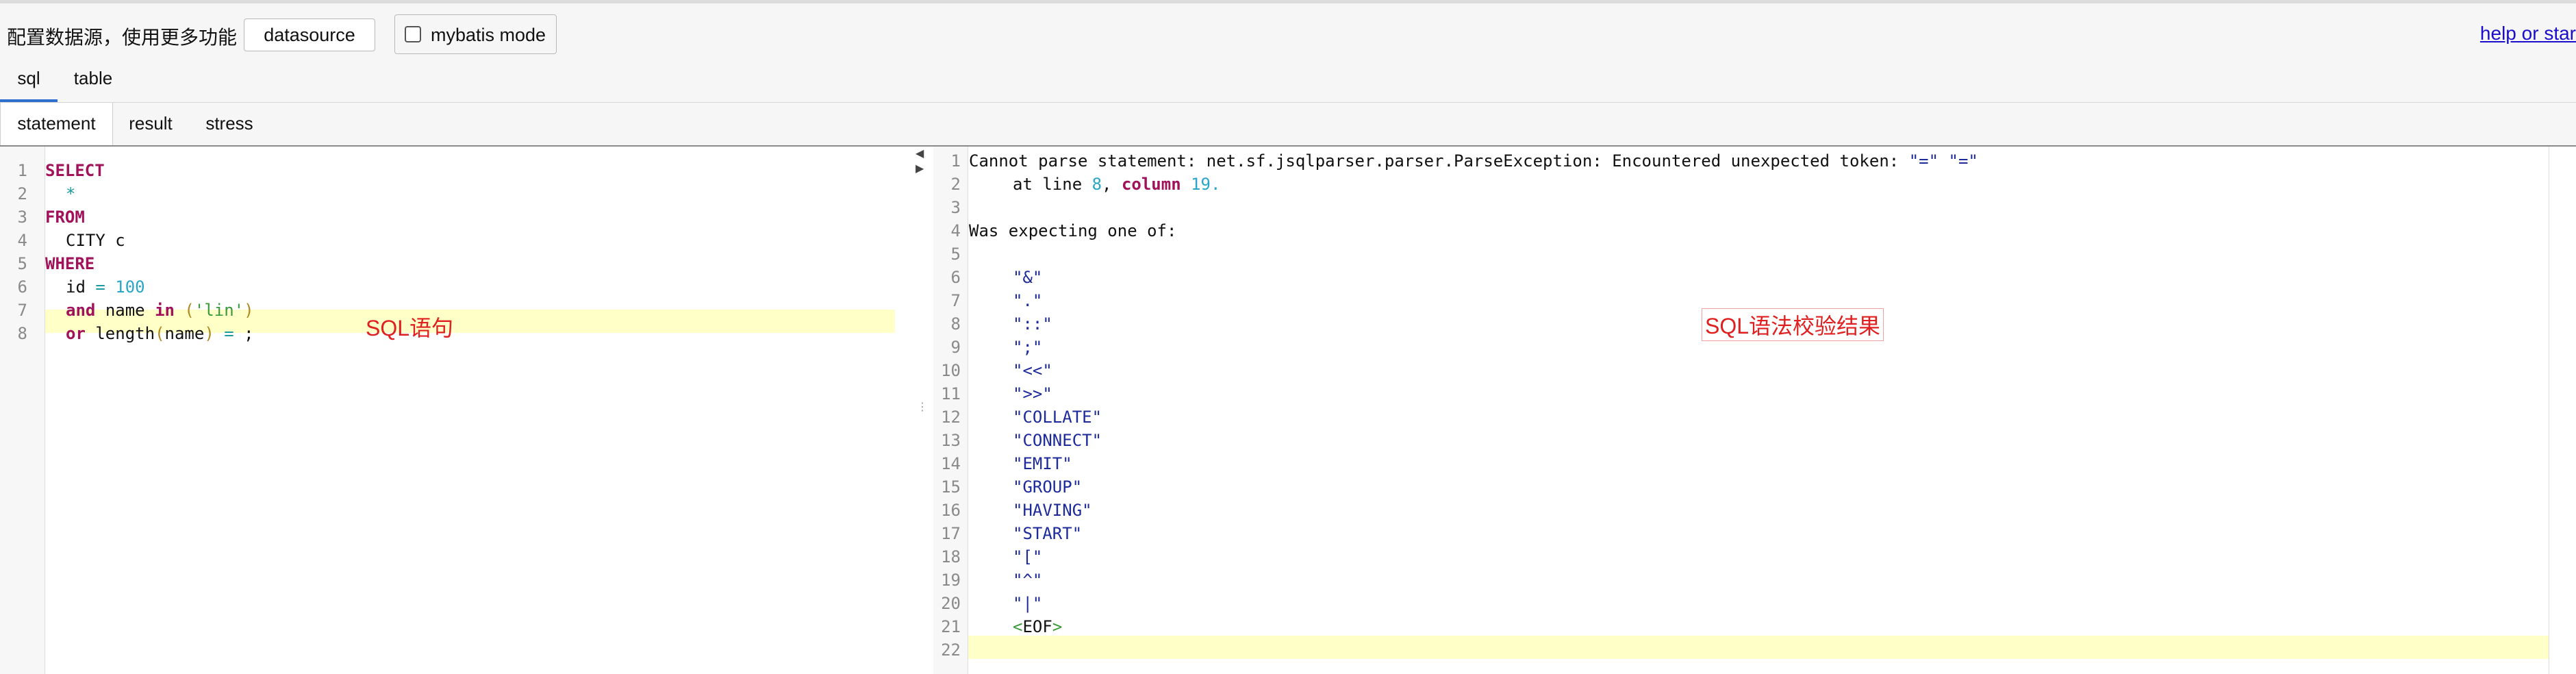  What do you see at coordinates (1028, 300) in the screenshot?
I see `expected-token: "."` at bounding box center [1028, 300].